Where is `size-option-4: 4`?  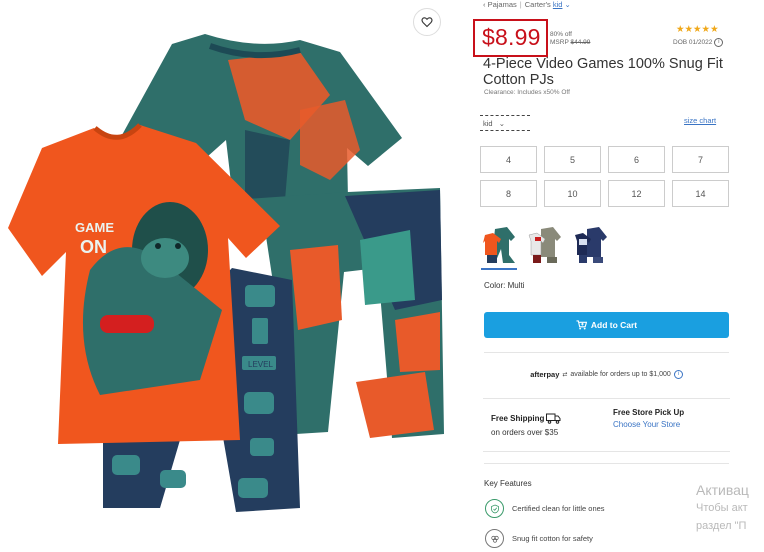
size-option-4: 4 is located at coordinates (508, 159).